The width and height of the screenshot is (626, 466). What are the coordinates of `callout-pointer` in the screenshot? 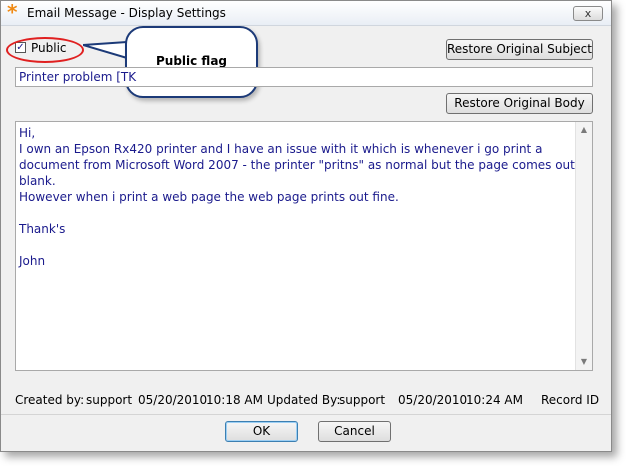 It's located at (105, 50).